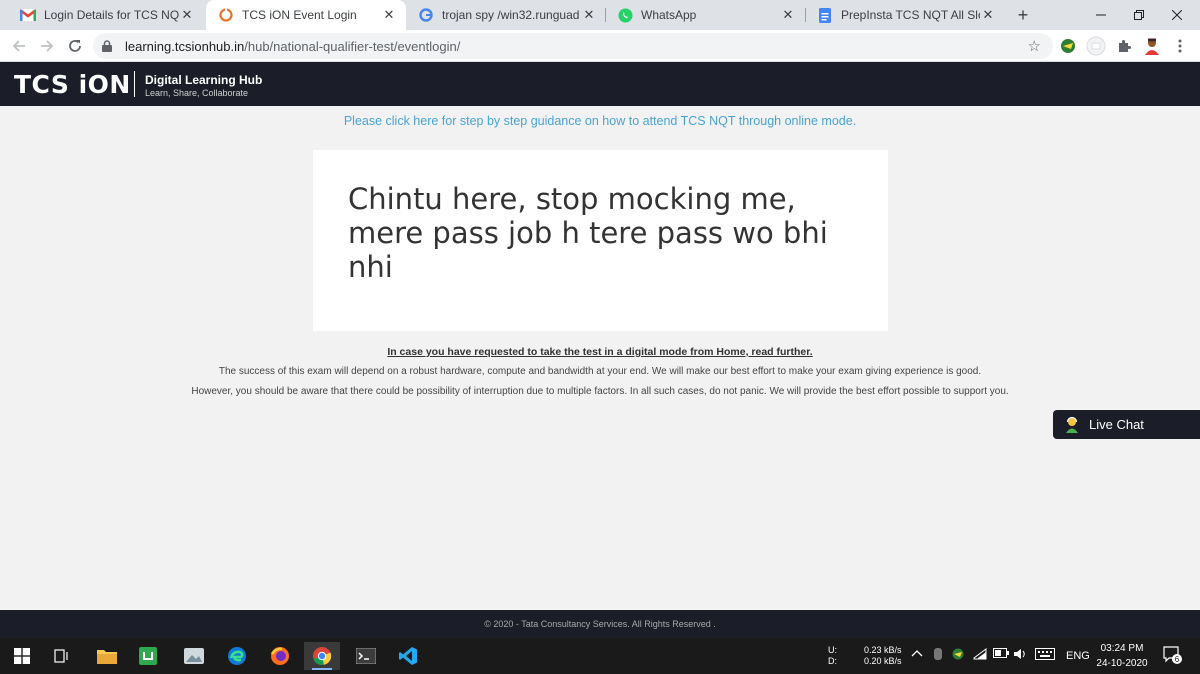 The width and height of the screenshot is (1200, 674). I want to click on url-host: learning.tcsionhub.in, so click(185, 46).